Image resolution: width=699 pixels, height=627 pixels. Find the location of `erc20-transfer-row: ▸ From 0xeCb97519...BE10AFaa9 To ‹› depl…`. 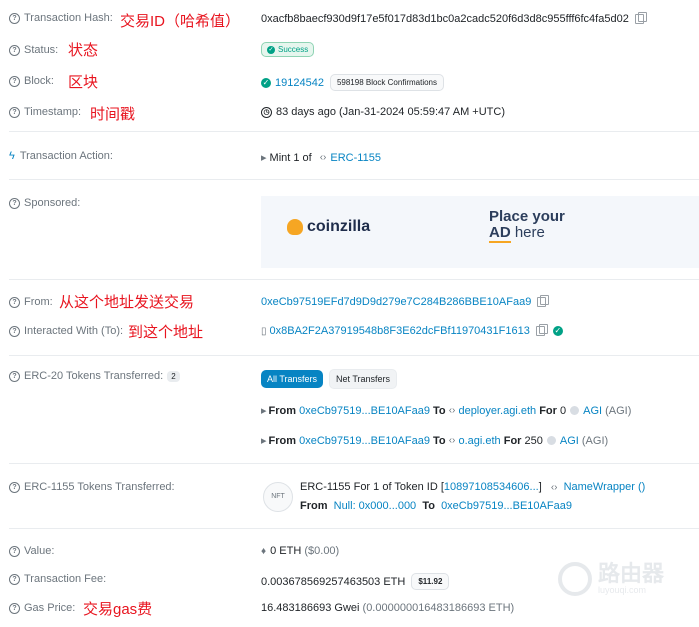

erc20-transfer-row: ▸ From 0xeCb97519...BE10AFaa9 To ‹› depl… is located at coordinates (446, 411).